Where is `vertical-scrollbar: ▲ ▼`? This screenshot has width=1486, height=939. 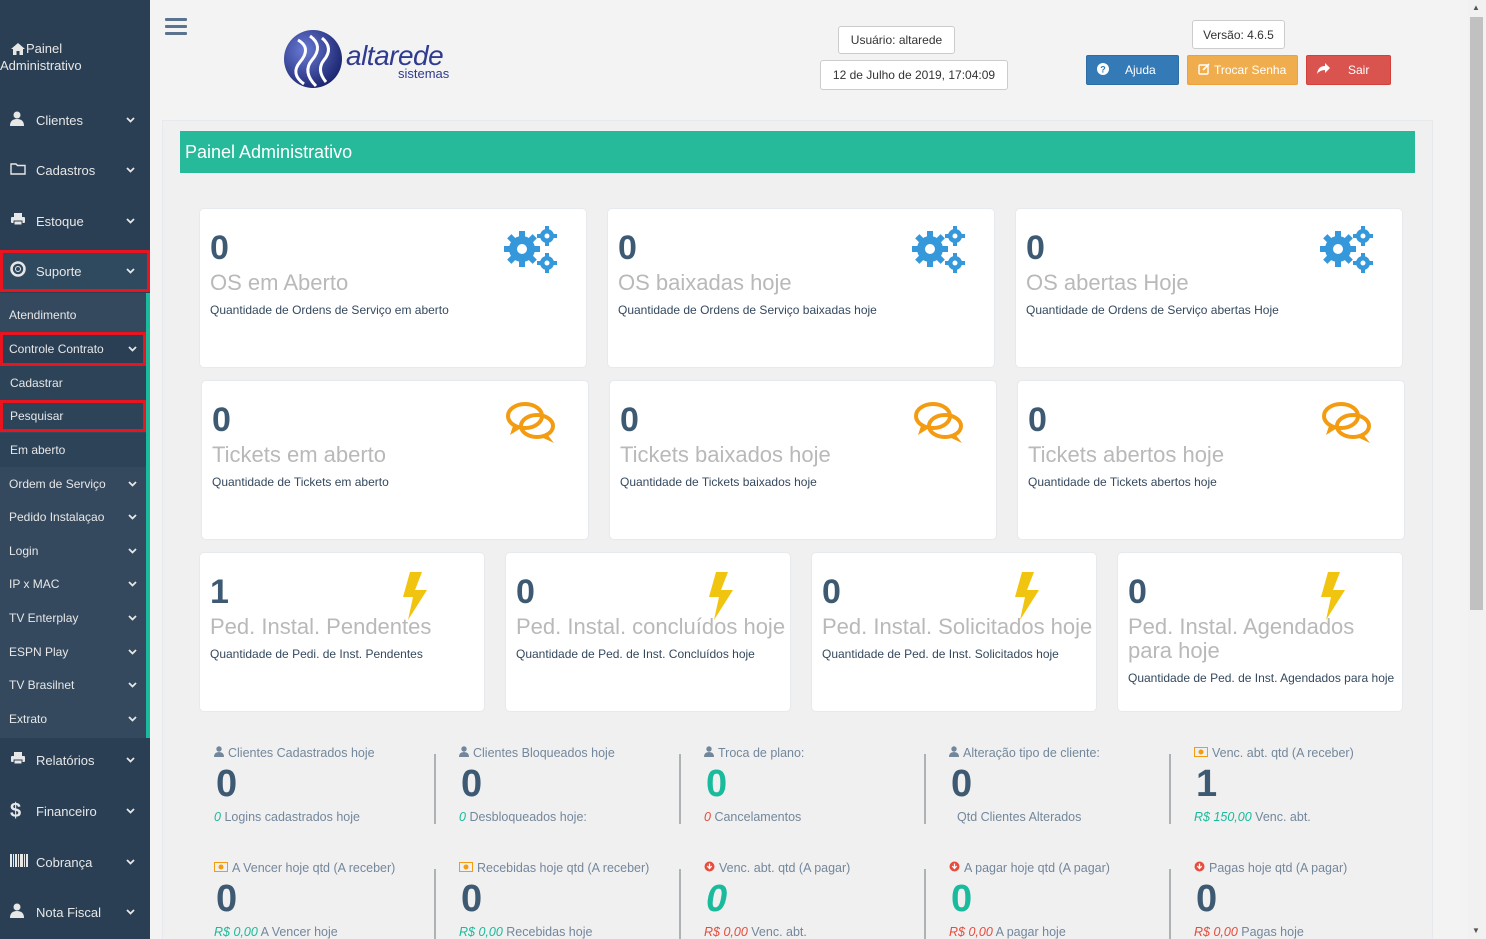
vertical-scrollbar: ▲ ▼ is located at coordinates (1477, 469).